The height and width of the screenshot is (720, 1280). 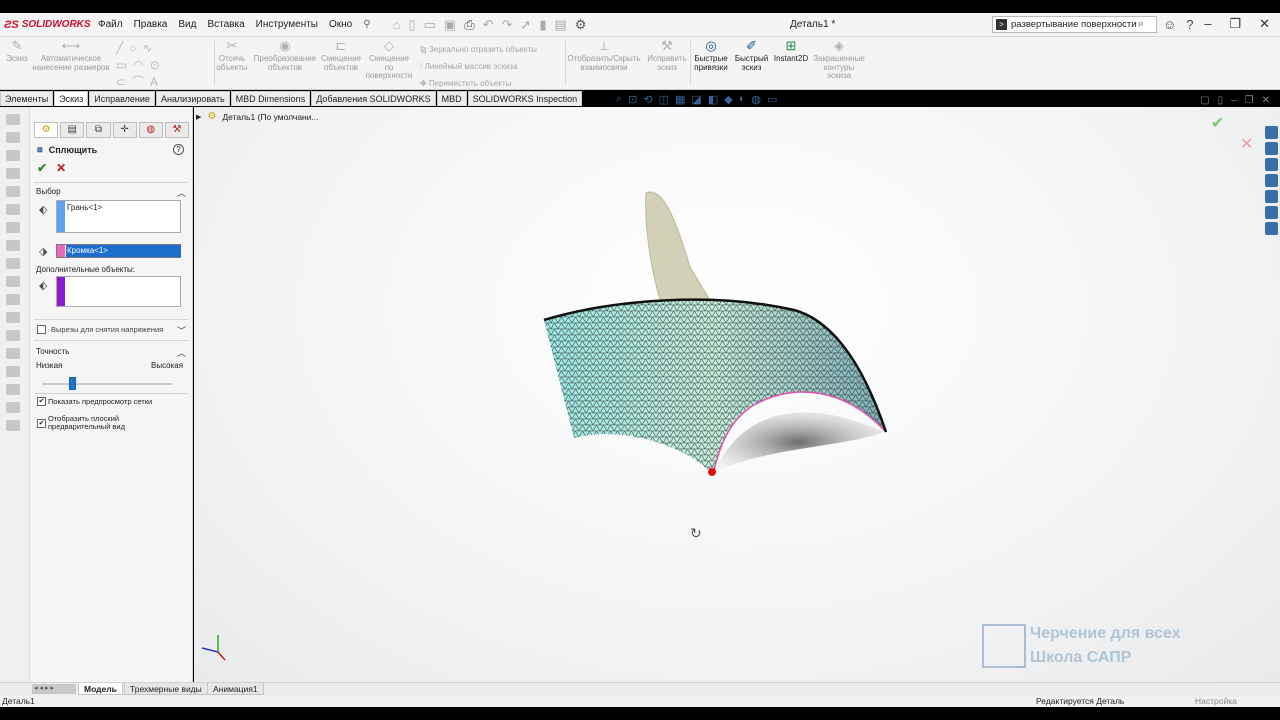 What do you see at coordinates (42, 168) in the screenshot?
I see `ok-button: ✔` at bounding box center [42, 168].